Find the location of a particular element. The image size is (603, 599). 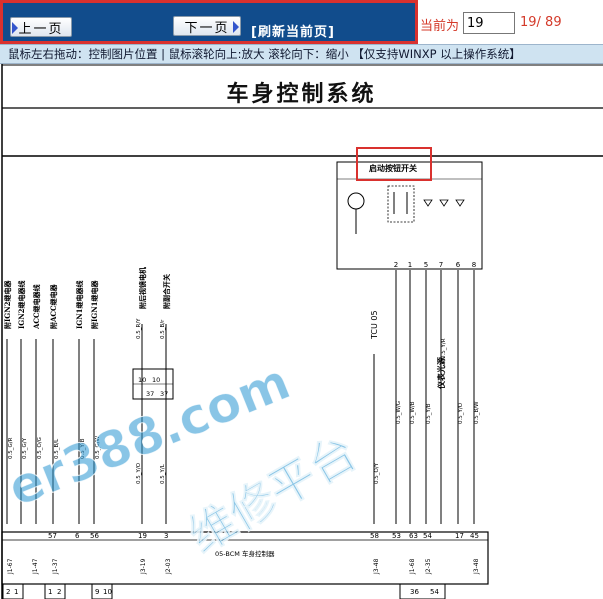

svg-text: 附副合开关 is located at coordinates (166, 291).